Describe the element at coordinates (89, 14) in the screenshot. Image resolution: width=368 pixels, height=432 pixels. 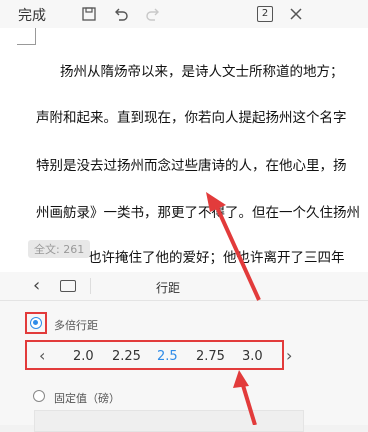
I see `save-icon` at that location.